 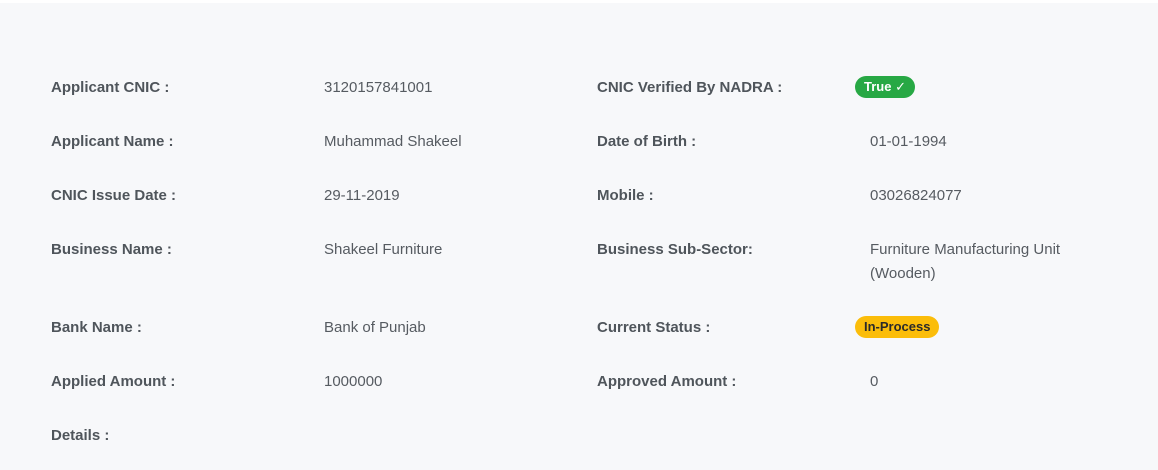 I want to click on business-sub-sector-value: Furniture Manufacturing Unit (Wooden), so click(x=965, y=261).